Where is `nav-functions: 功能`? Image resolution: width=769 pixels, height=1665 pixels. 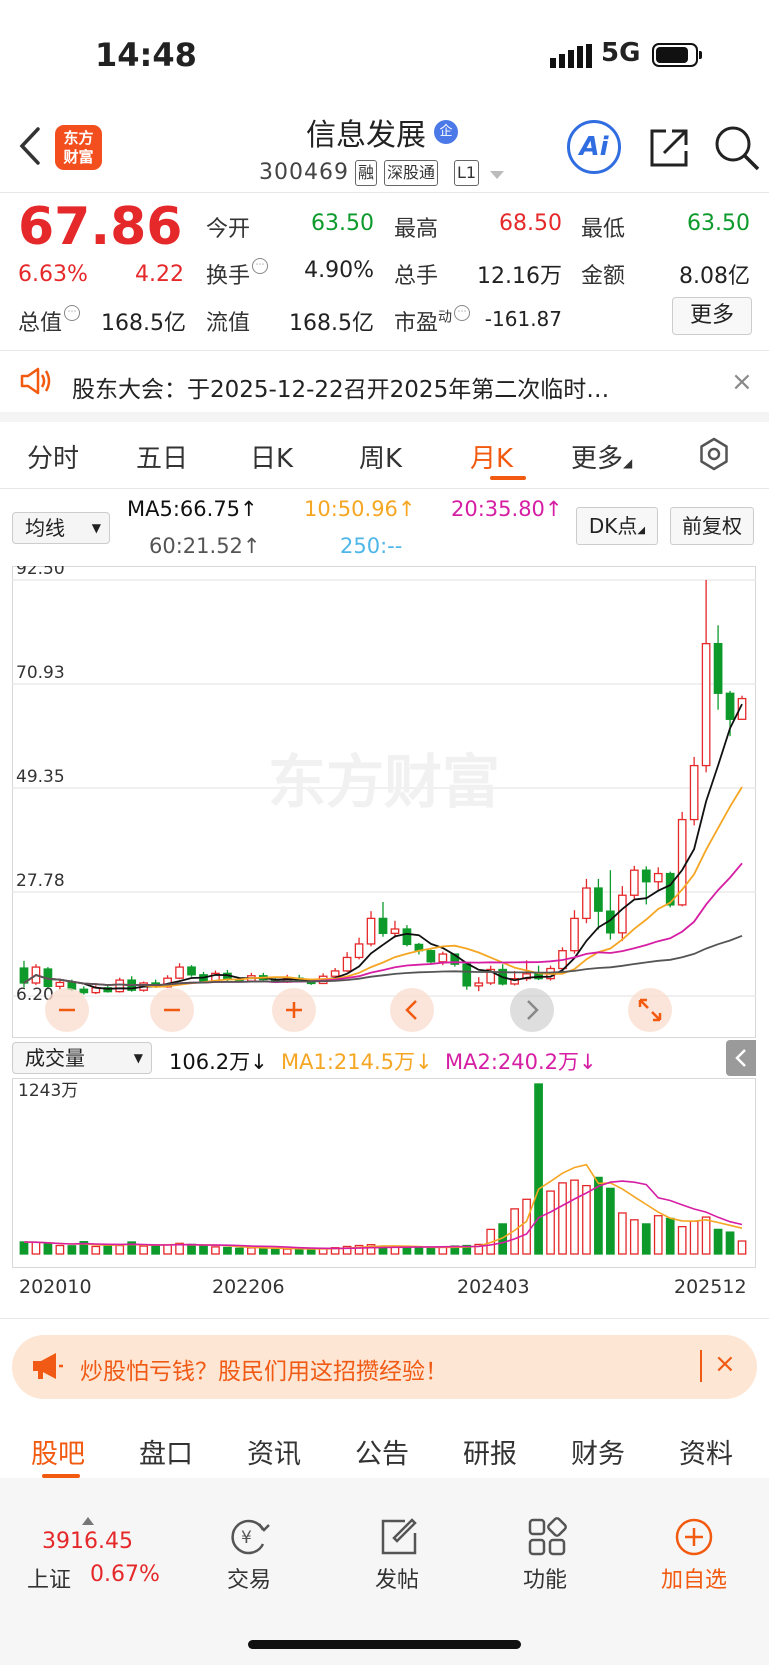
nav-functions: 功能 is located at coordinates (545, 1578).